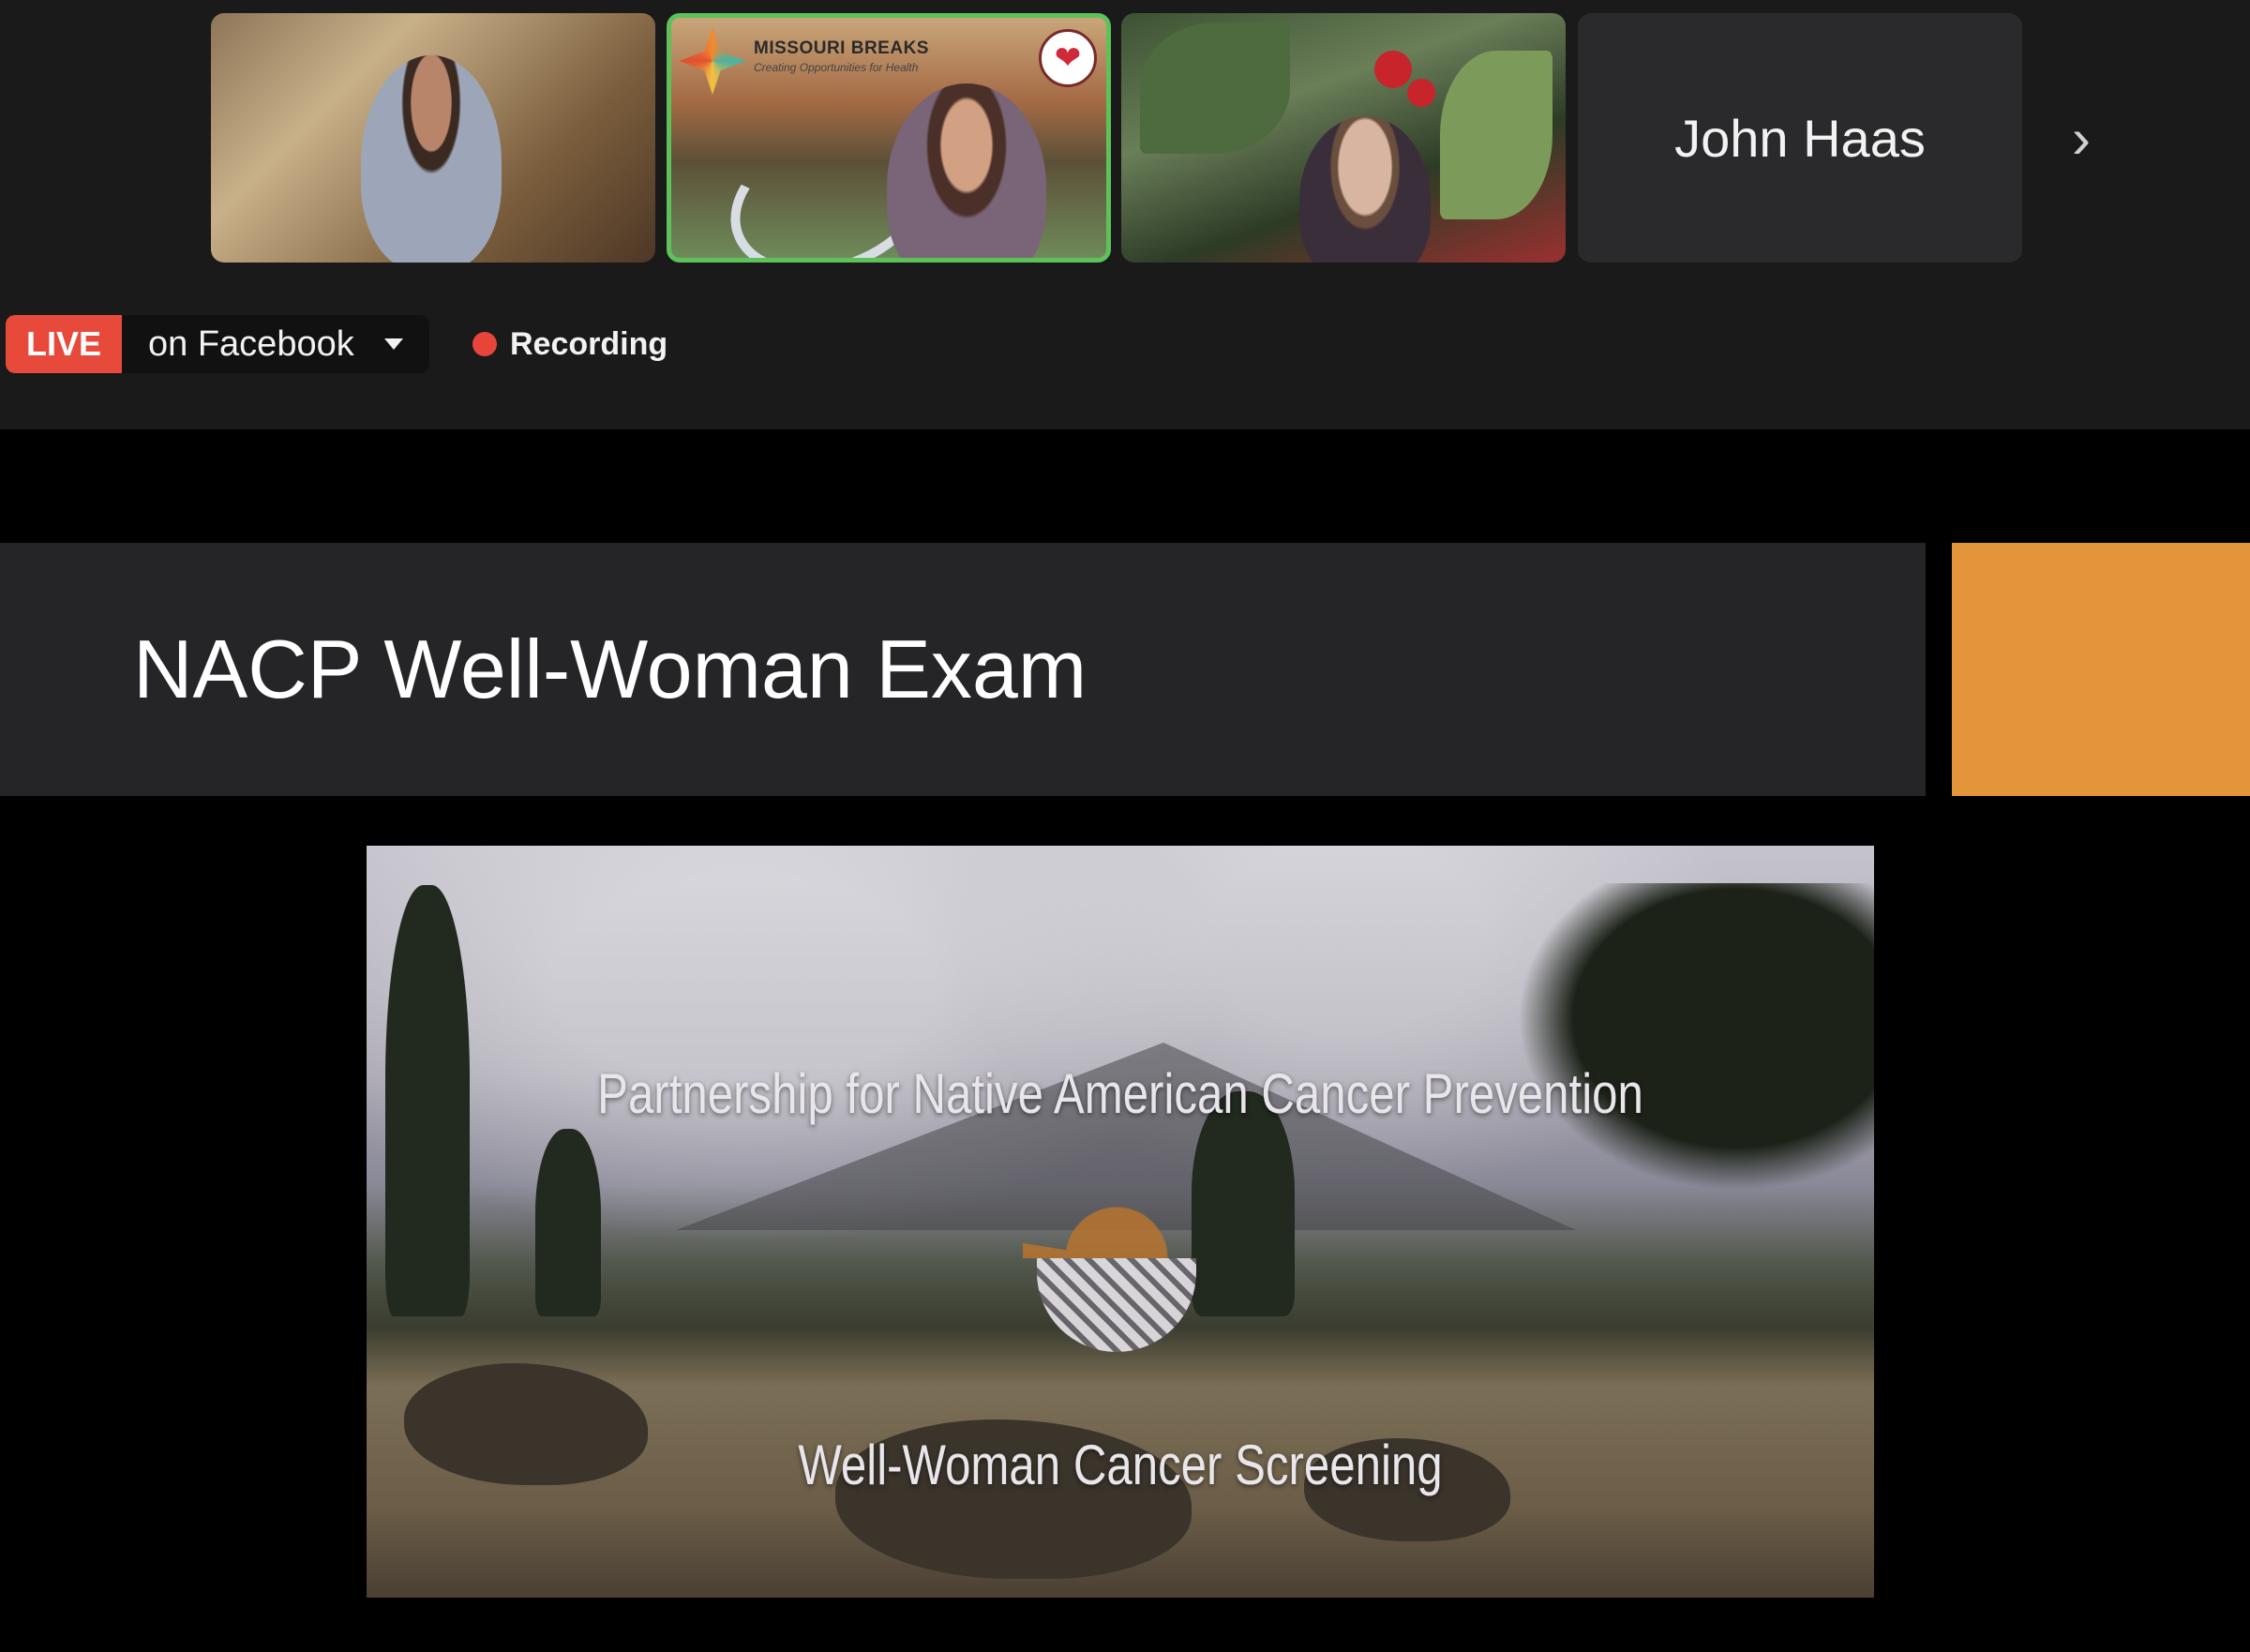 This screenshot has height=1652, width=2250. What do you see at coordinates (1116, 1305) in the screenshot?
I see `pottery-emblem-part` at bounding box center [1116, 1305].